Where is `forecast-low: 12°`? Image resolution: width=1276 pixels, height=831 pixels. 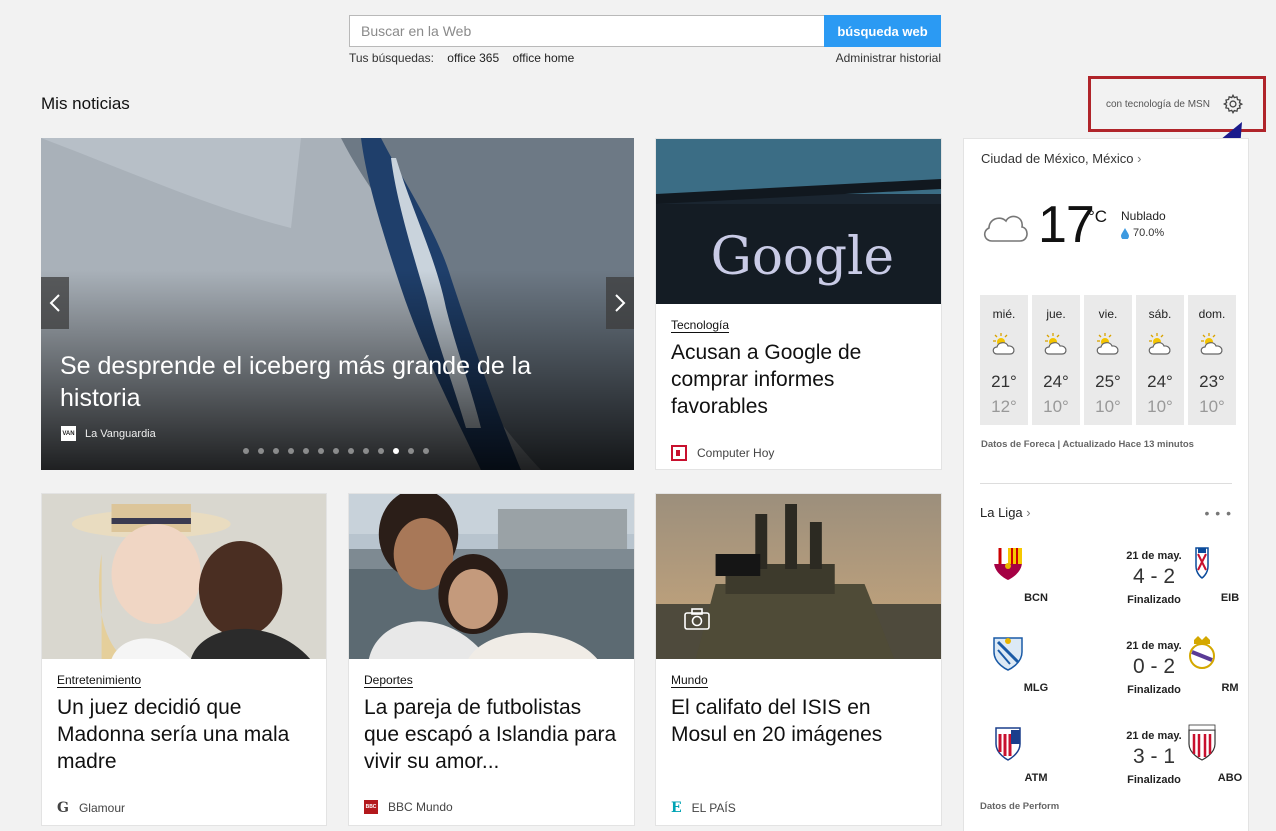
forecast-low: 12° is located at coordinates (1004, 406).